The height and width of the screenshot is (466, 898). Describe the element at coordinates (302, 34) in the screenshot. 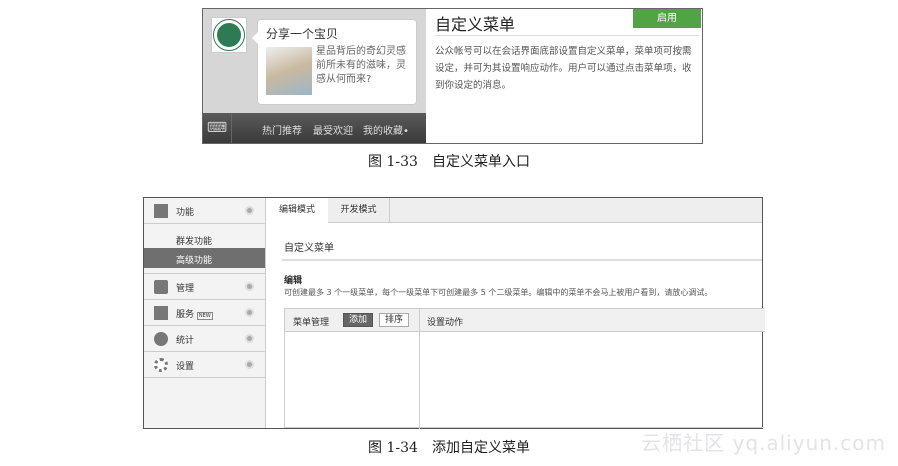

I see `bubble-title: 分享一个宝贝` at that location.